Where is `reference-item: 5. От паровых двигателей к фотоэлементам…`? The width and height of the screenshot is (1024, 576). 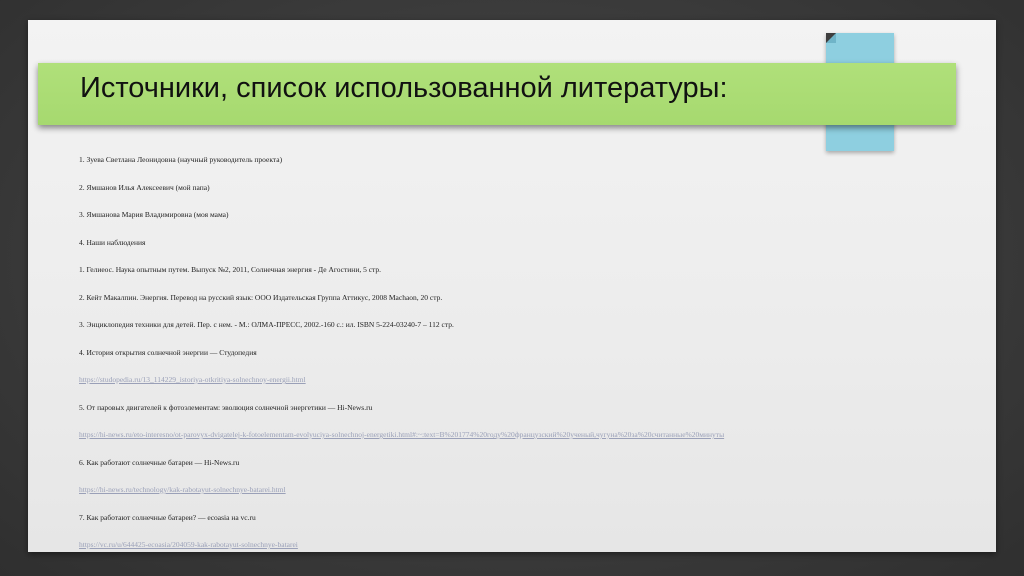 reference-item: 5. От паровых двигателей к фотоэлементам… is located at coordinates (226, 407).